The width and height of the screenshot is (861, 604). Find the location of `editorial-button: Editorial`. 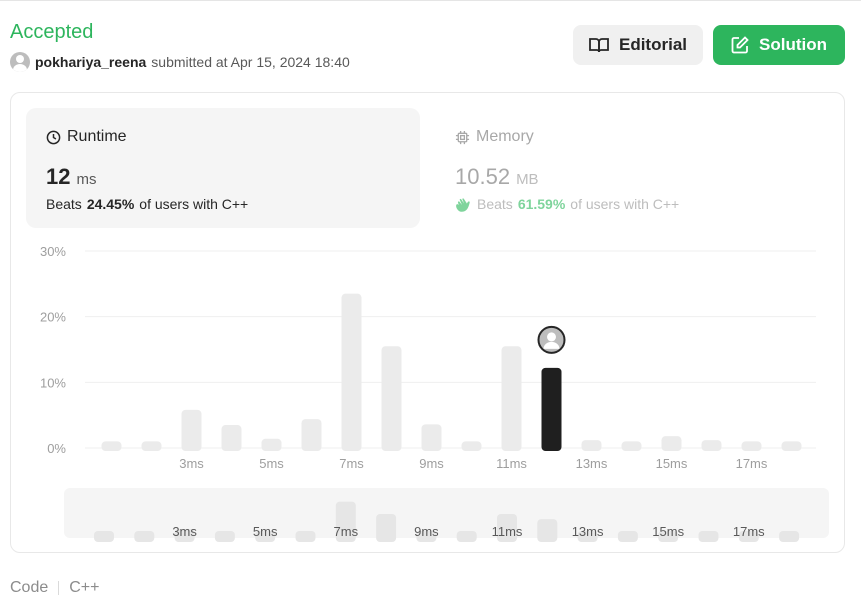

editorial-button: Editorial is located at coordinates (638, 45).